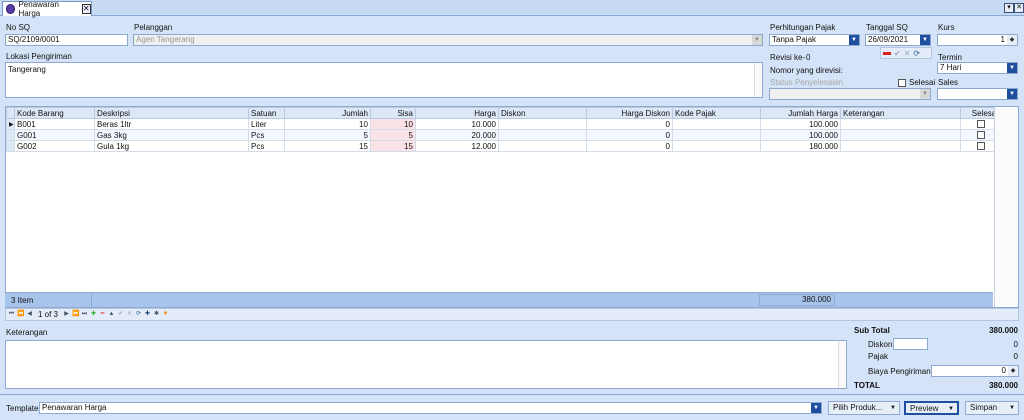 Image resolution: width=1024 pixels, height=420 pixels. I want to click on tanggal-sq-field: 26/09/2021 ▼, so click(898, 40).